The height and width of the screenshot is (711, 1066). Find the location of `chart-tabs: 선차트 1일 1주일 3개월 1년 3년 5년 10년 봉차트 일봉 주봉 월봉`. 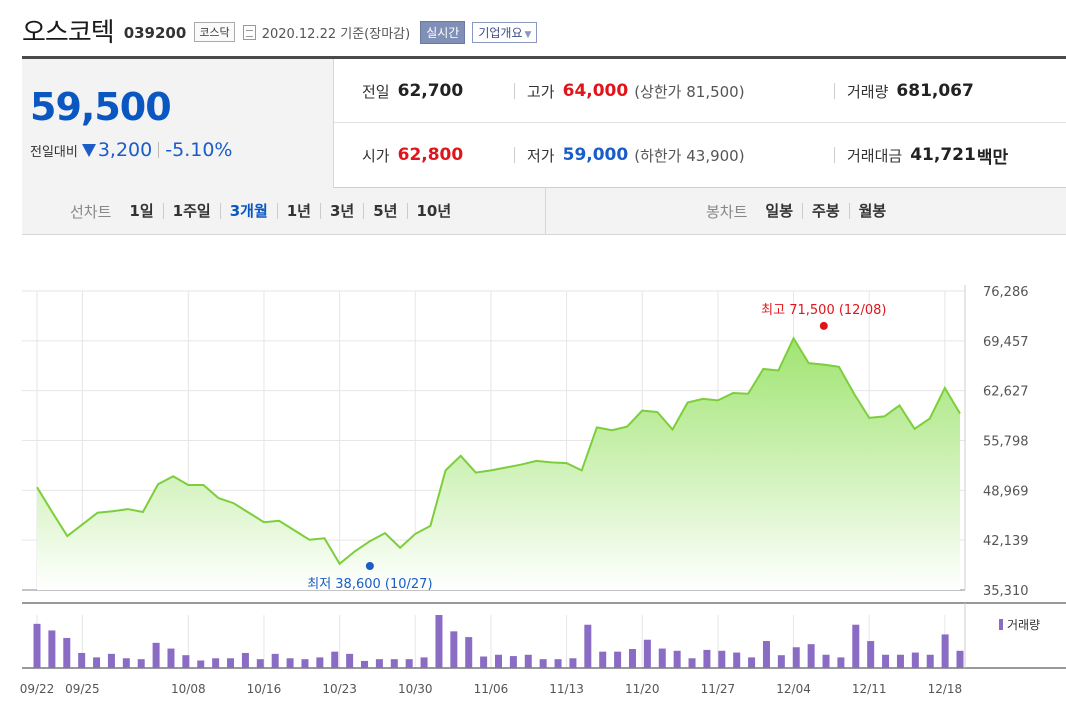

chart-tabs: 선차트 1일 1주일 3개월 1년 3년 5년 10년 봉차트 일봉 주봉 월봉 is located at coordinates (544, 211).